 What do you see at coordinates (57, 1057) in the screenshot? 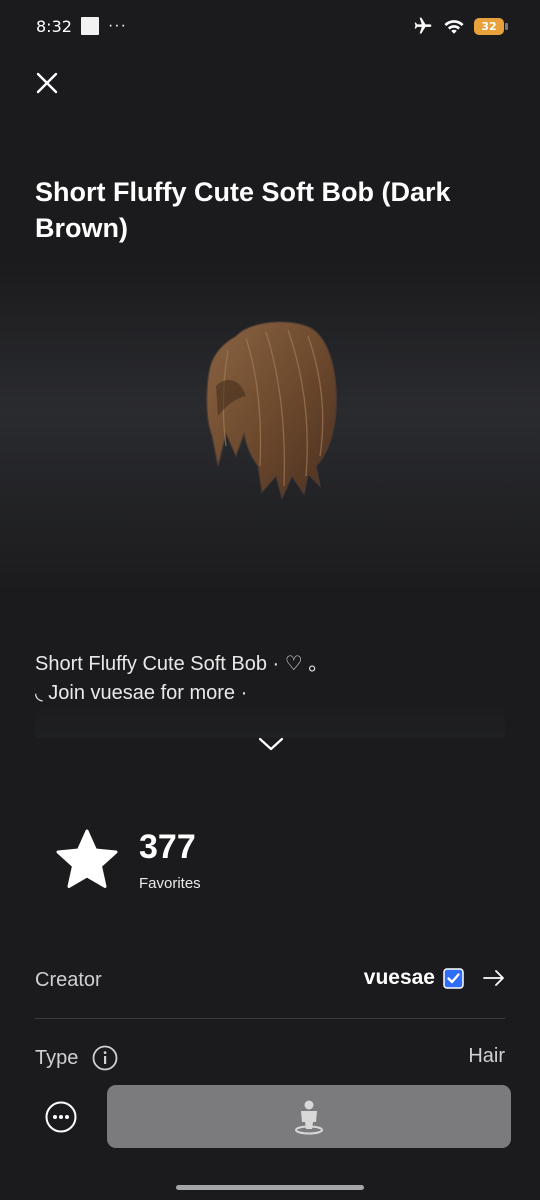
I see `type-label: Type` at bounding box center [57, 1057].